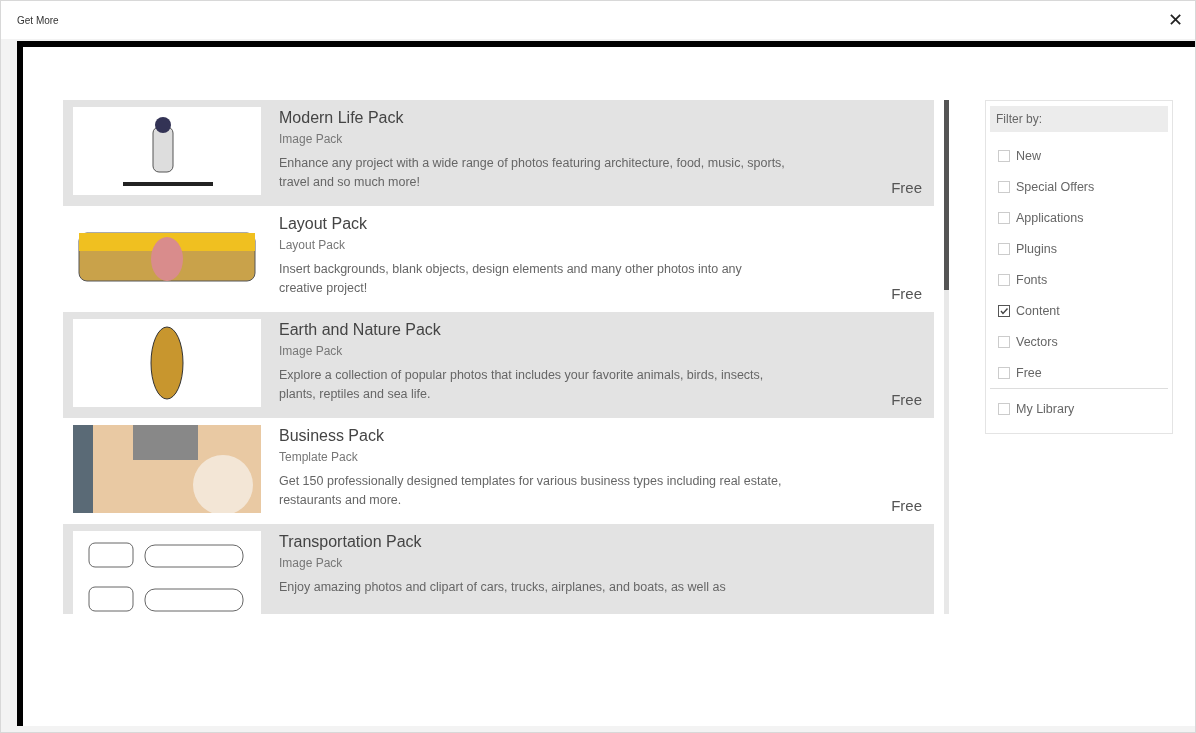 The width and height of the screenshot is (1196, 733). What do you see at coordinates (319, 457) in the screenshot?
I see `pack-type: Template Pack` at bounding box center [319, 457].